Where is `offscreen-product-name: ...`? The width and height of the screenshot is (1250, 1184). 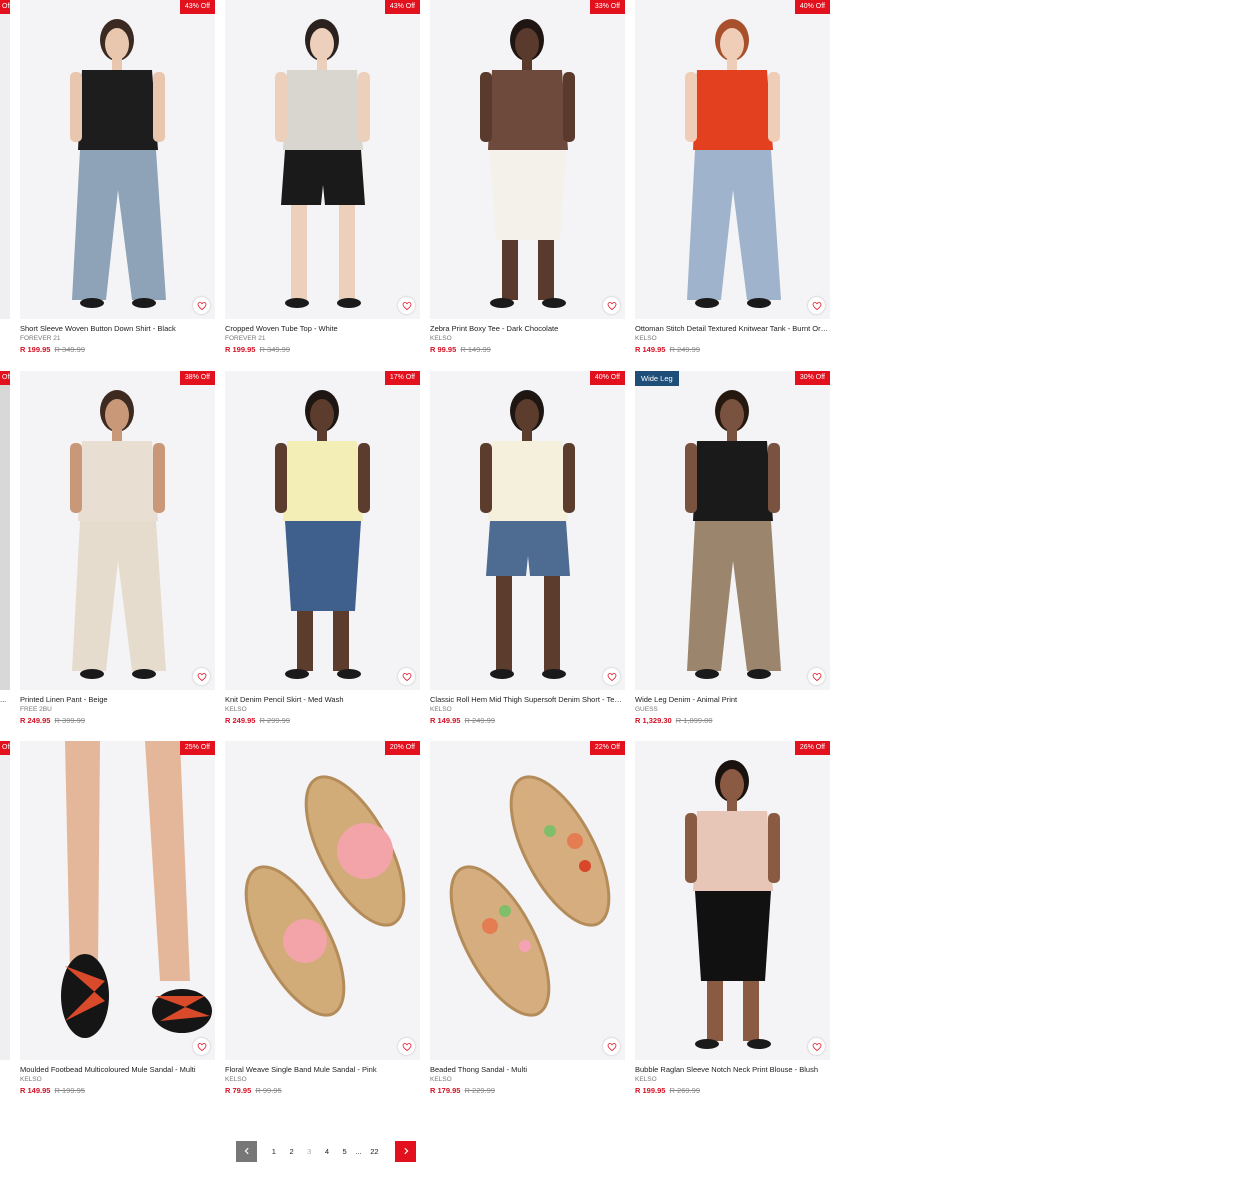 offscreen-product-name: ... is located at coordinates (3, 699).